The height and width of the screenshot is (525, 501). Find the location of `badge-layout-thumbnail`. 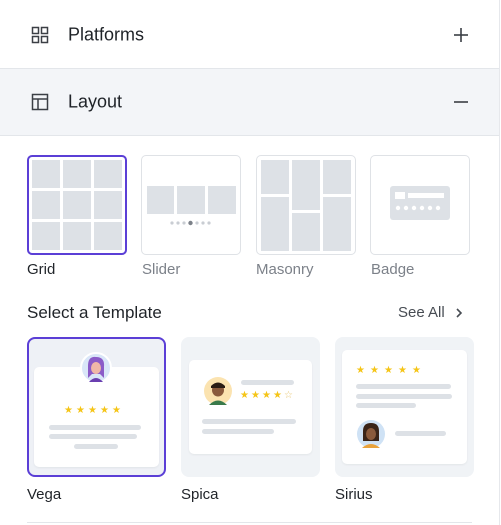

badge-layout-thumbnail is located at coordinates (420, 203).